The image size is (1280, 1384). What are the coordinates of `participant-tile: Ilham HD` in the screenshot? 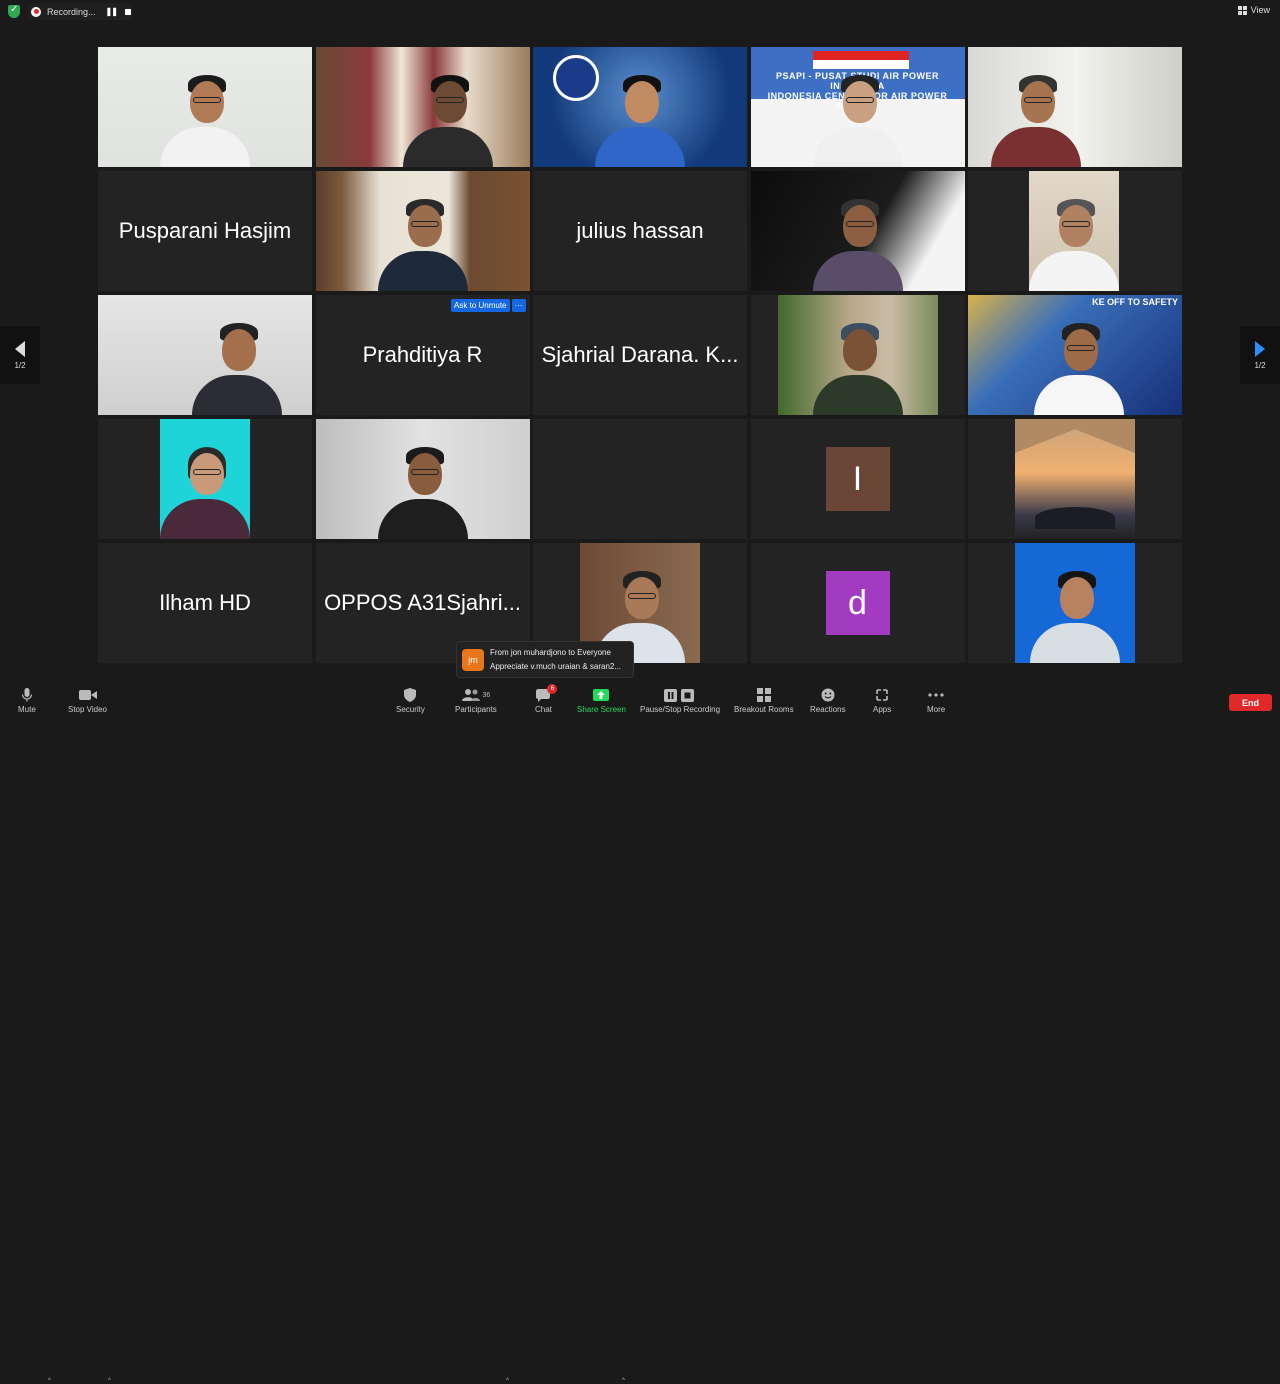 It's located at (205, 603).